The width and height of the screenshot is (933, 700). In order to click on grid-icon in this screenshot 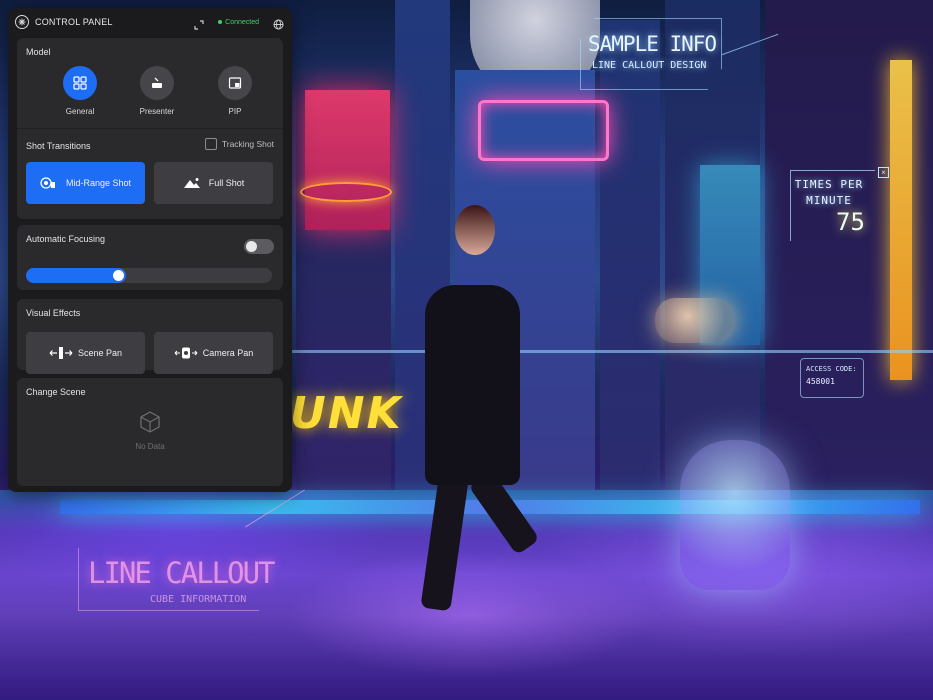, I will do `click(80, 83)`.